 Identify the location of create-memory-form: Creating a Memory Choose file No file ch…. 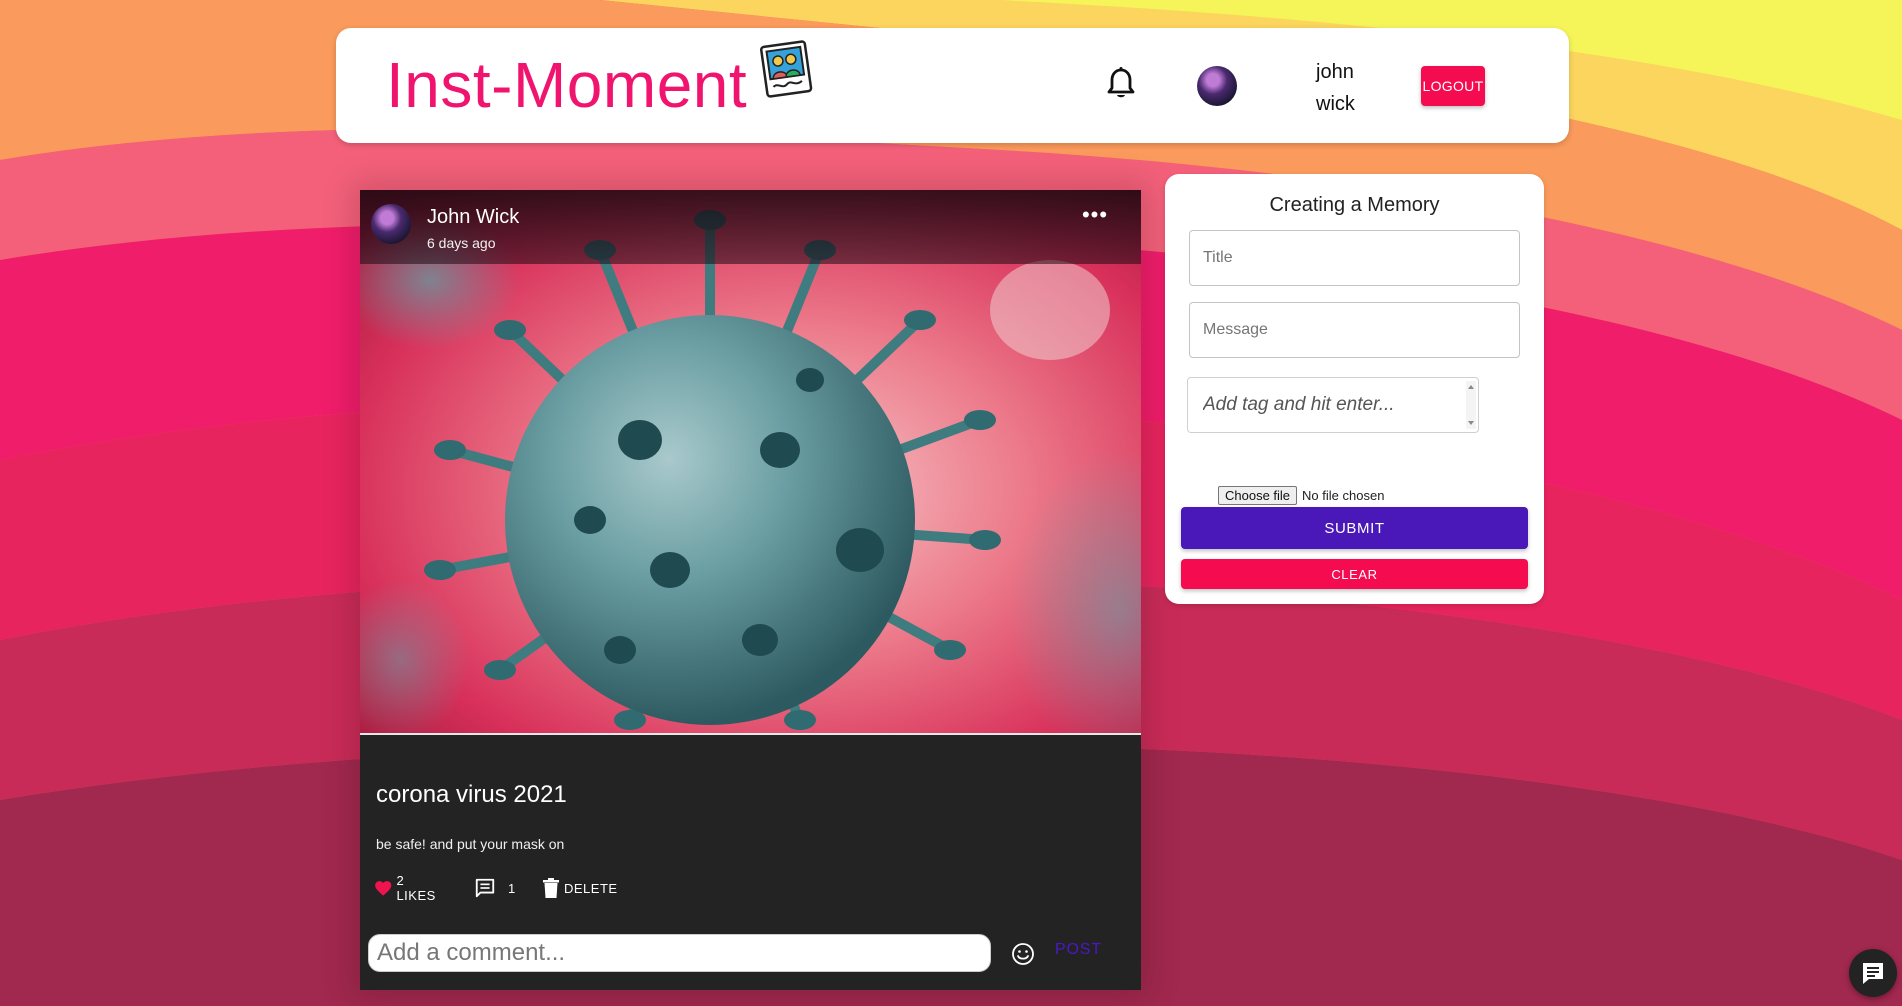
(1354, 389).